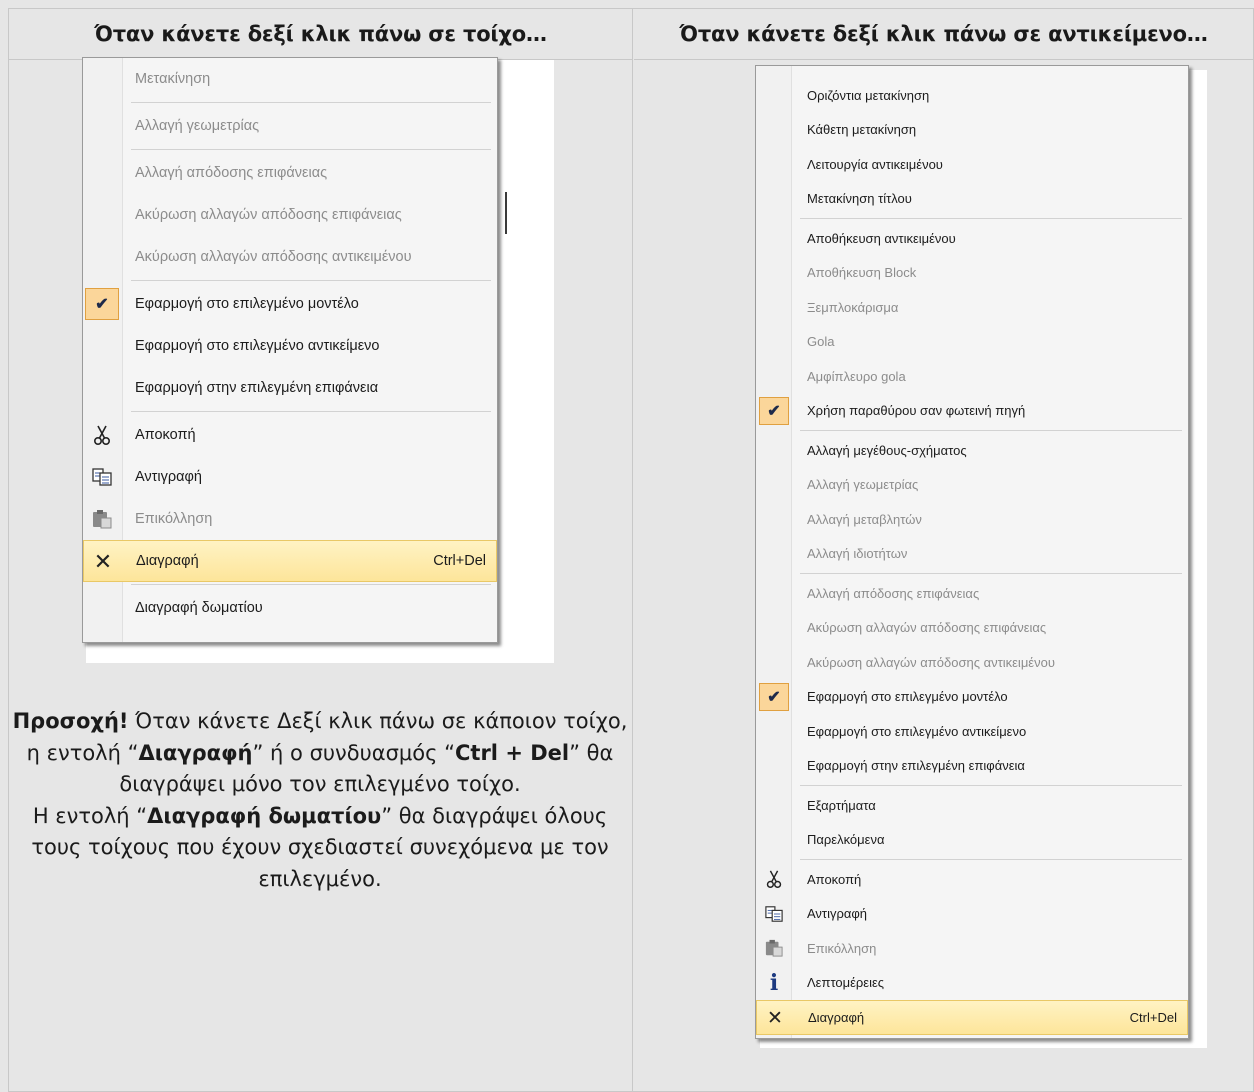 The image size is (1254, 1092). What do you see at coordinates (972, 307) in the screenshot?
I see `menu-item-unblock: Ξεμπλοκάρισμα` at bounding box center [972, 307].